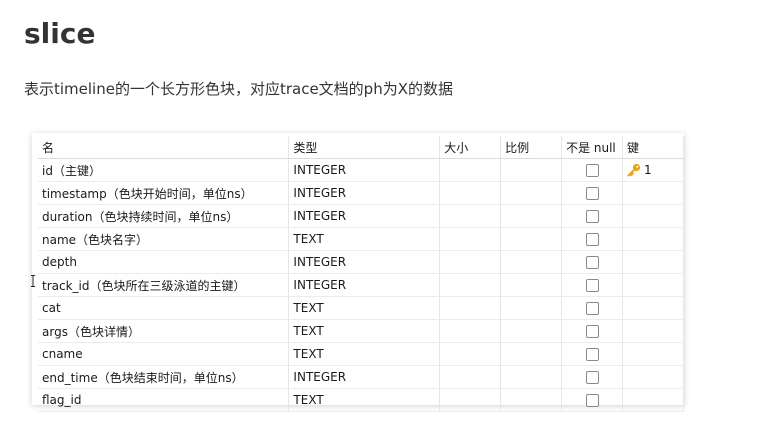  Describe the element at coordinates (164, 170) in the screenshot. I see `field-name-cell: id（主键）` at that location.